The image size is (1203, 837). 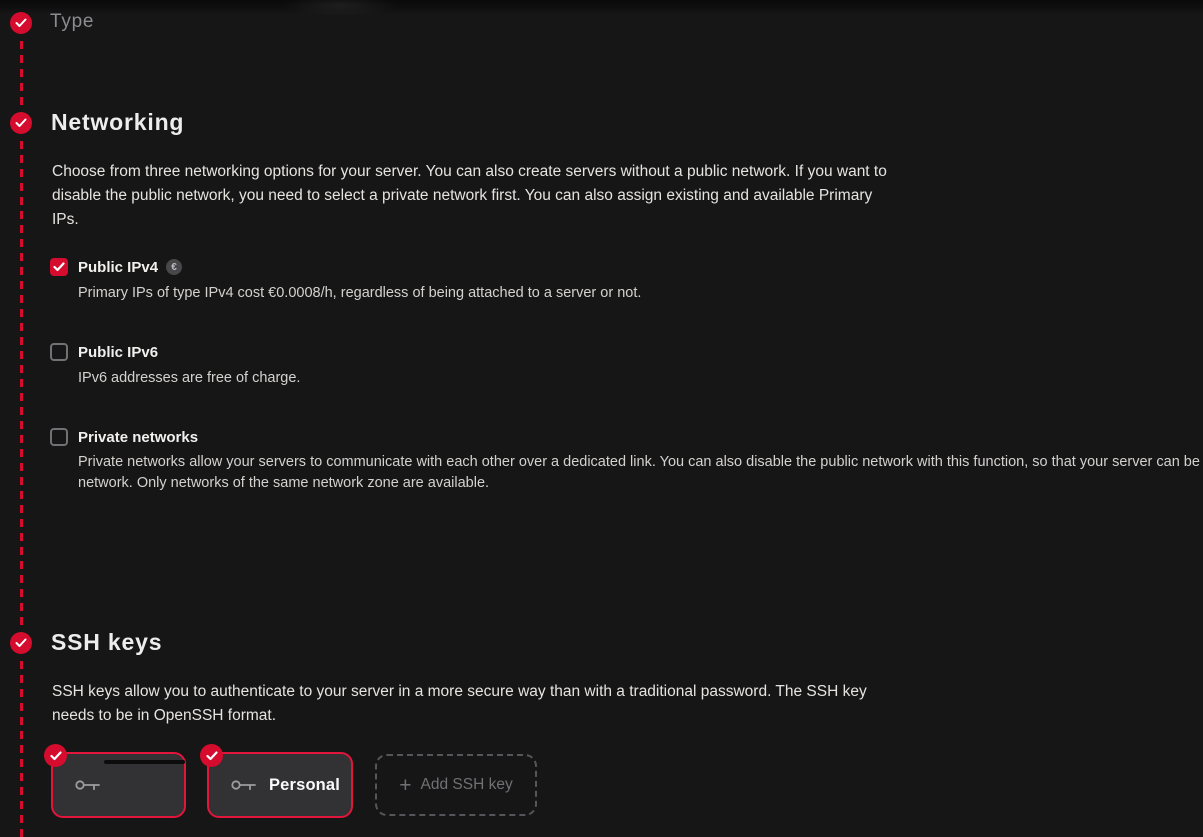 What do you see at coordinates (305, 784) in the screenshot?
I see `ssh-key-name: Personal` at bounding box center [305, 784].